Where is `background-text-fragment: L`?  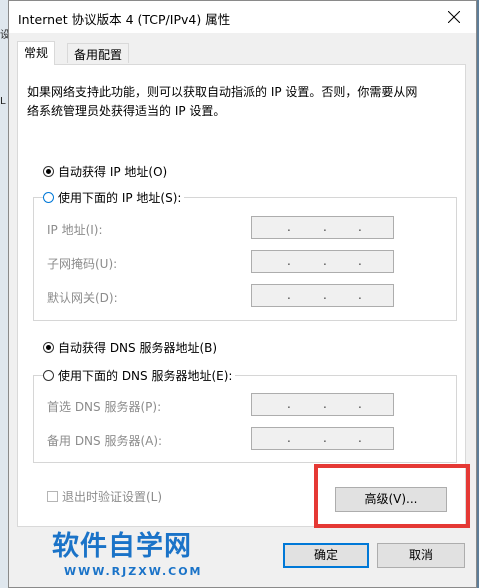
background-text-fragment: L is located at coordinates (3, 101).